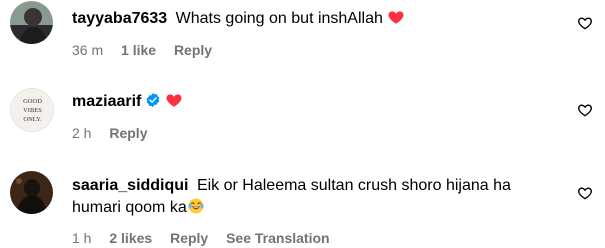 This screenshot has width=605, height=248. Describe the element at coordinates (87, 50) in the screenshot. I see `comment-time: 36 m` at that location.